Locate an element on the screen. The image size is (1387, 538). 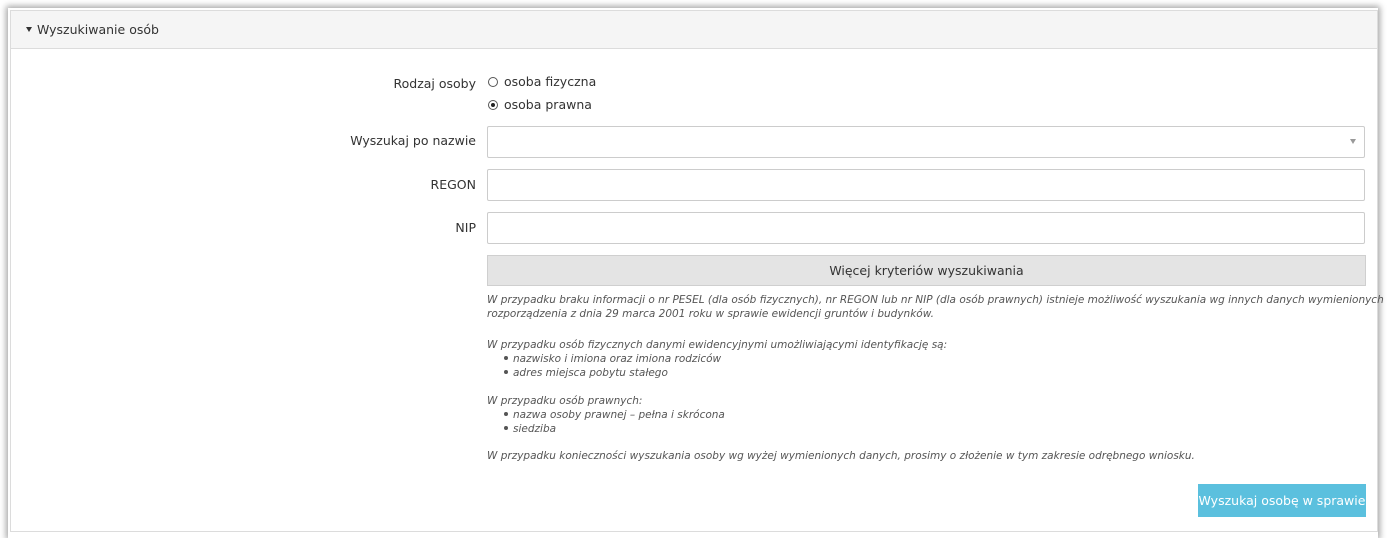
radio-osoba-fizyczna: osoba fizyczna is located at coordinates (542, 81).